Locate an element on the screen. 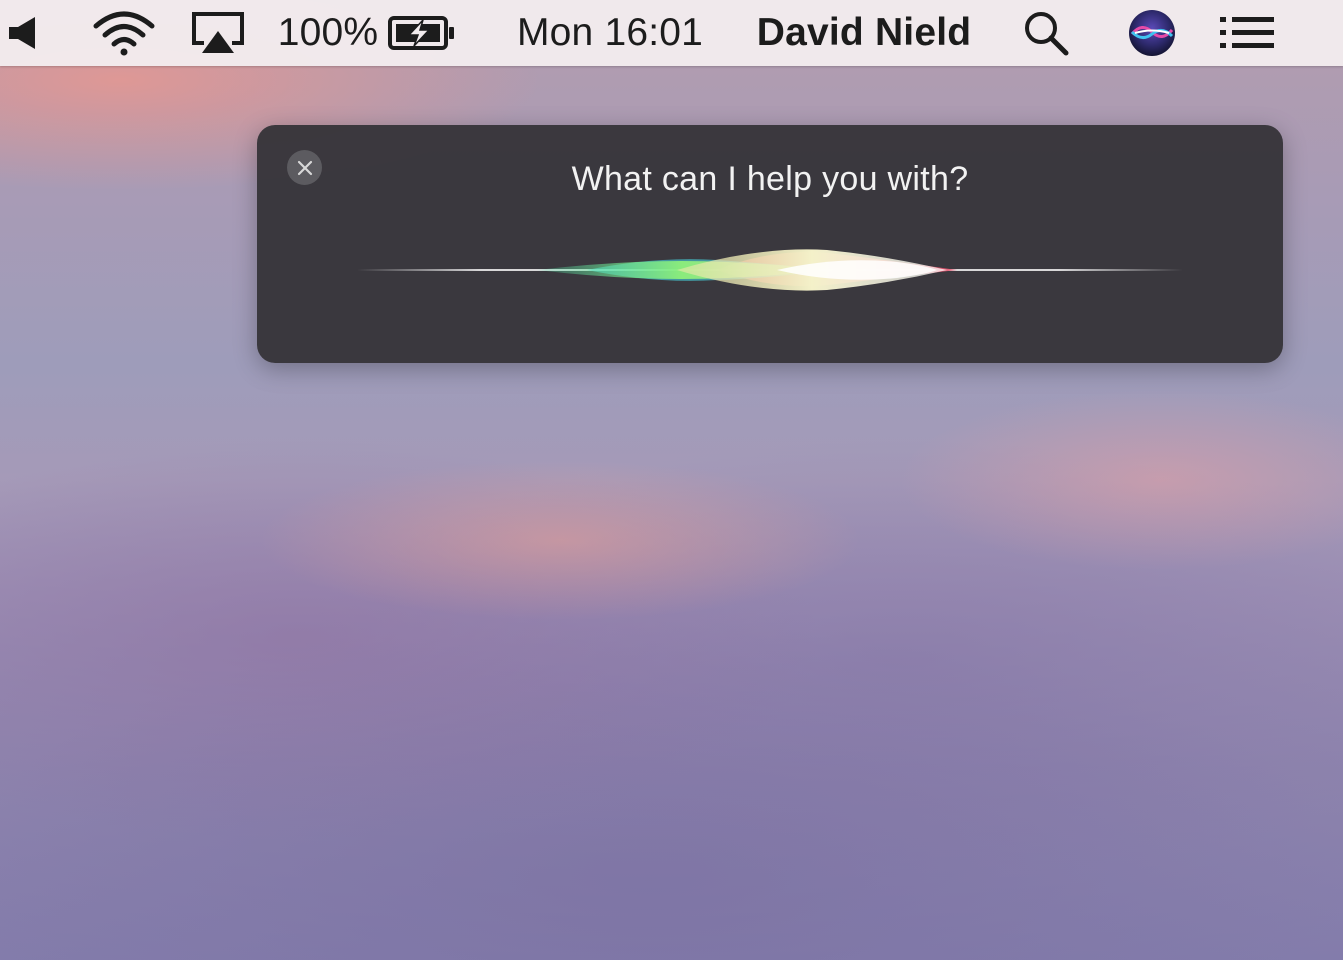 The height and width of the screenshot is (960, 1343). airplay-icon is located at coordinates (218, 32).